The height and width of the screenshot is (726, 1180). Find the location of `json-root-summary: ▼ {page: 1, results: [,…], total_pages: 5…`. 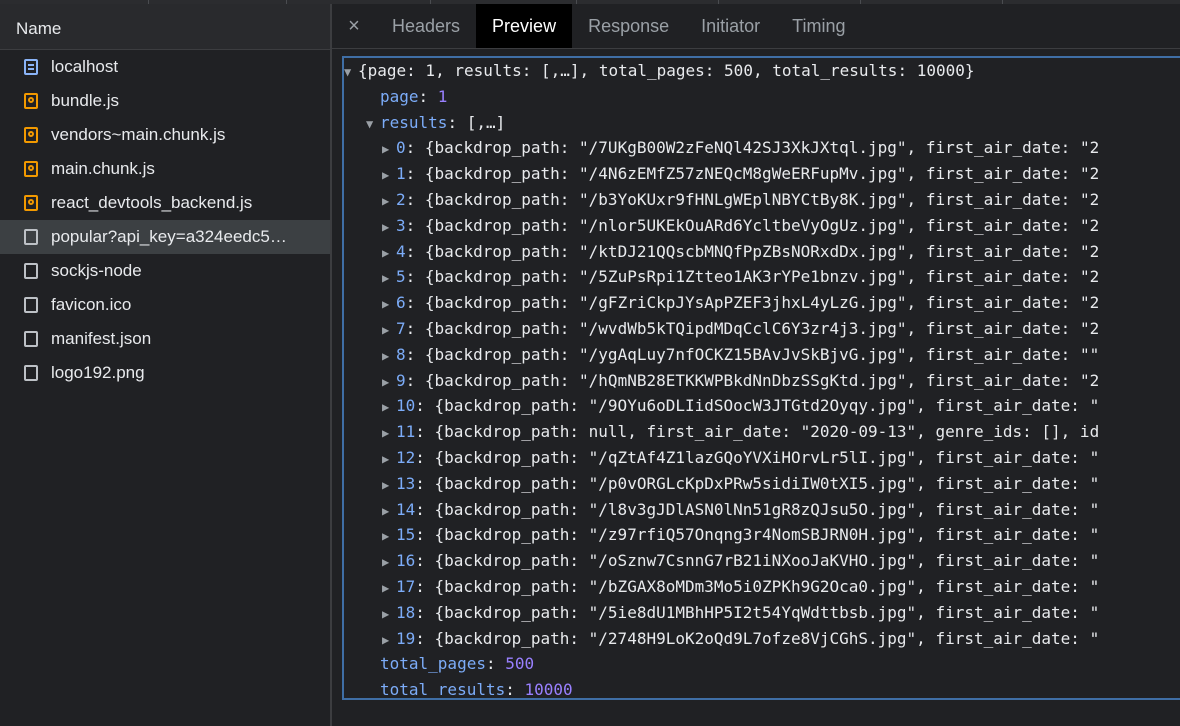

json-root-summary: ▼ {page: 1, results: [,…], total_pages: 5… is located at coordinates (762, 71).